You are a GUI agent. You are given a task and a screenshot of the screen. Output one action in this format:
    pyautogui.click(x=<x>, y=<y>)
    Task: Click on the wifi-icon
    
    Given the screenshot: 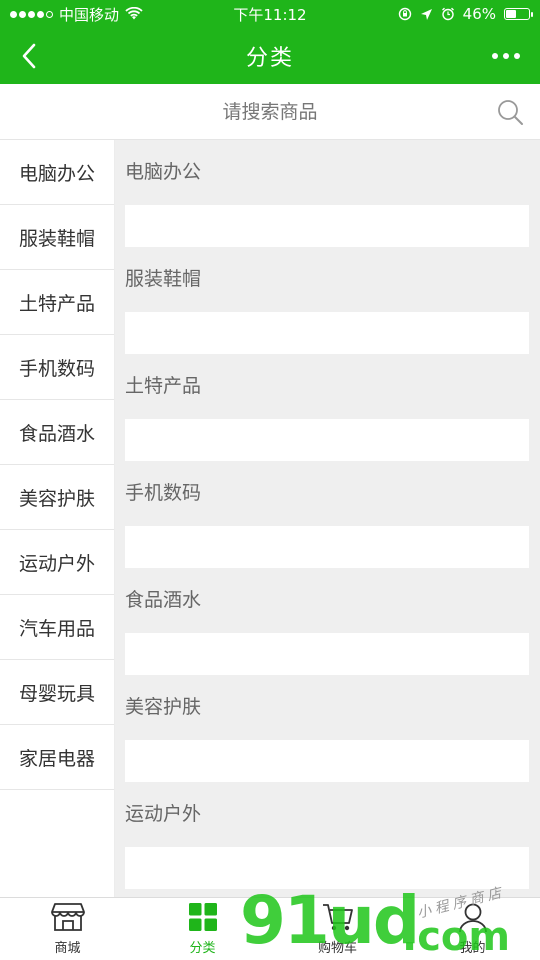 What is the action you would take?
    pyautogui.click(x=134, y=13)
    